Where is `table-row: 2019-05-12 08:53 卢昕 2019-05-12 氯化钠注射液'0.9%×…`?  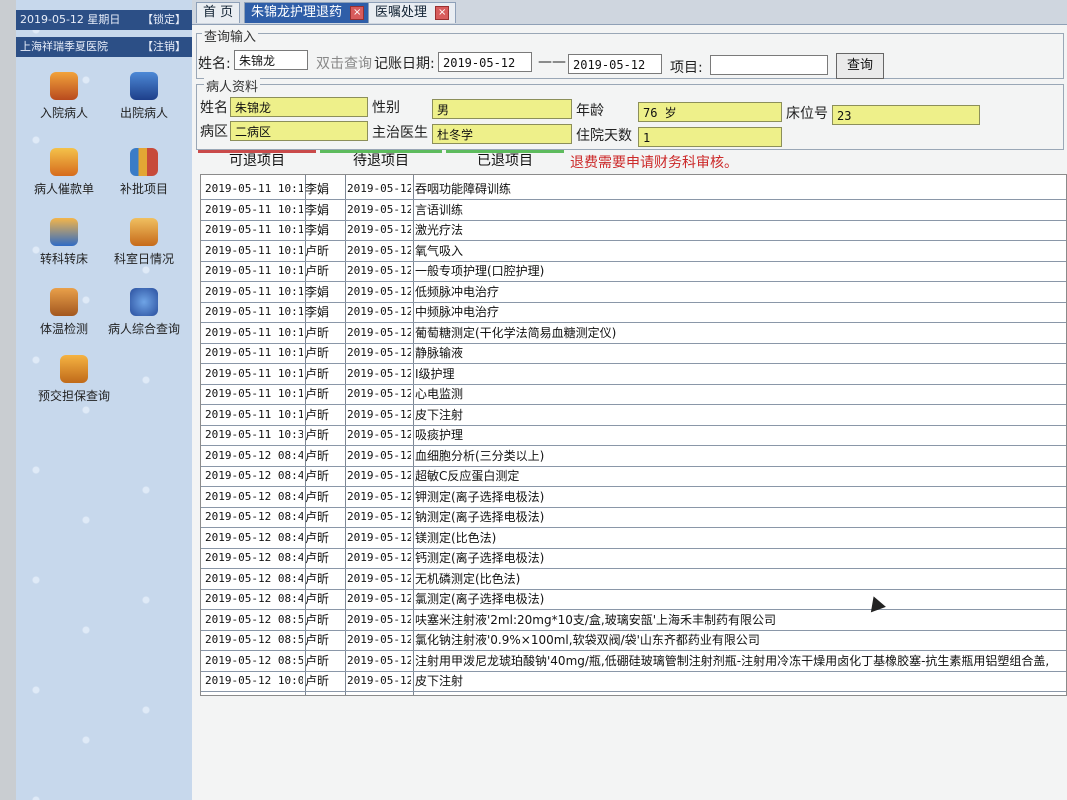
table-row: 2019-05-12 08:53 卢昕 2019-05-12 氯化钠注射液'0.9%×… is located at coordinates (633, 640).